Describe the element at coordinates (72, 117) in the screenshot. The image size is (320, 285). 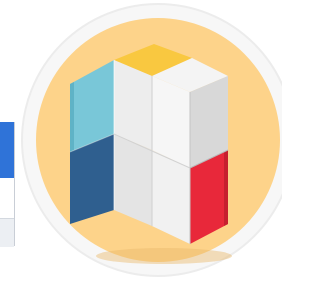
I see `cube-left-top-blue-edge` at that location.